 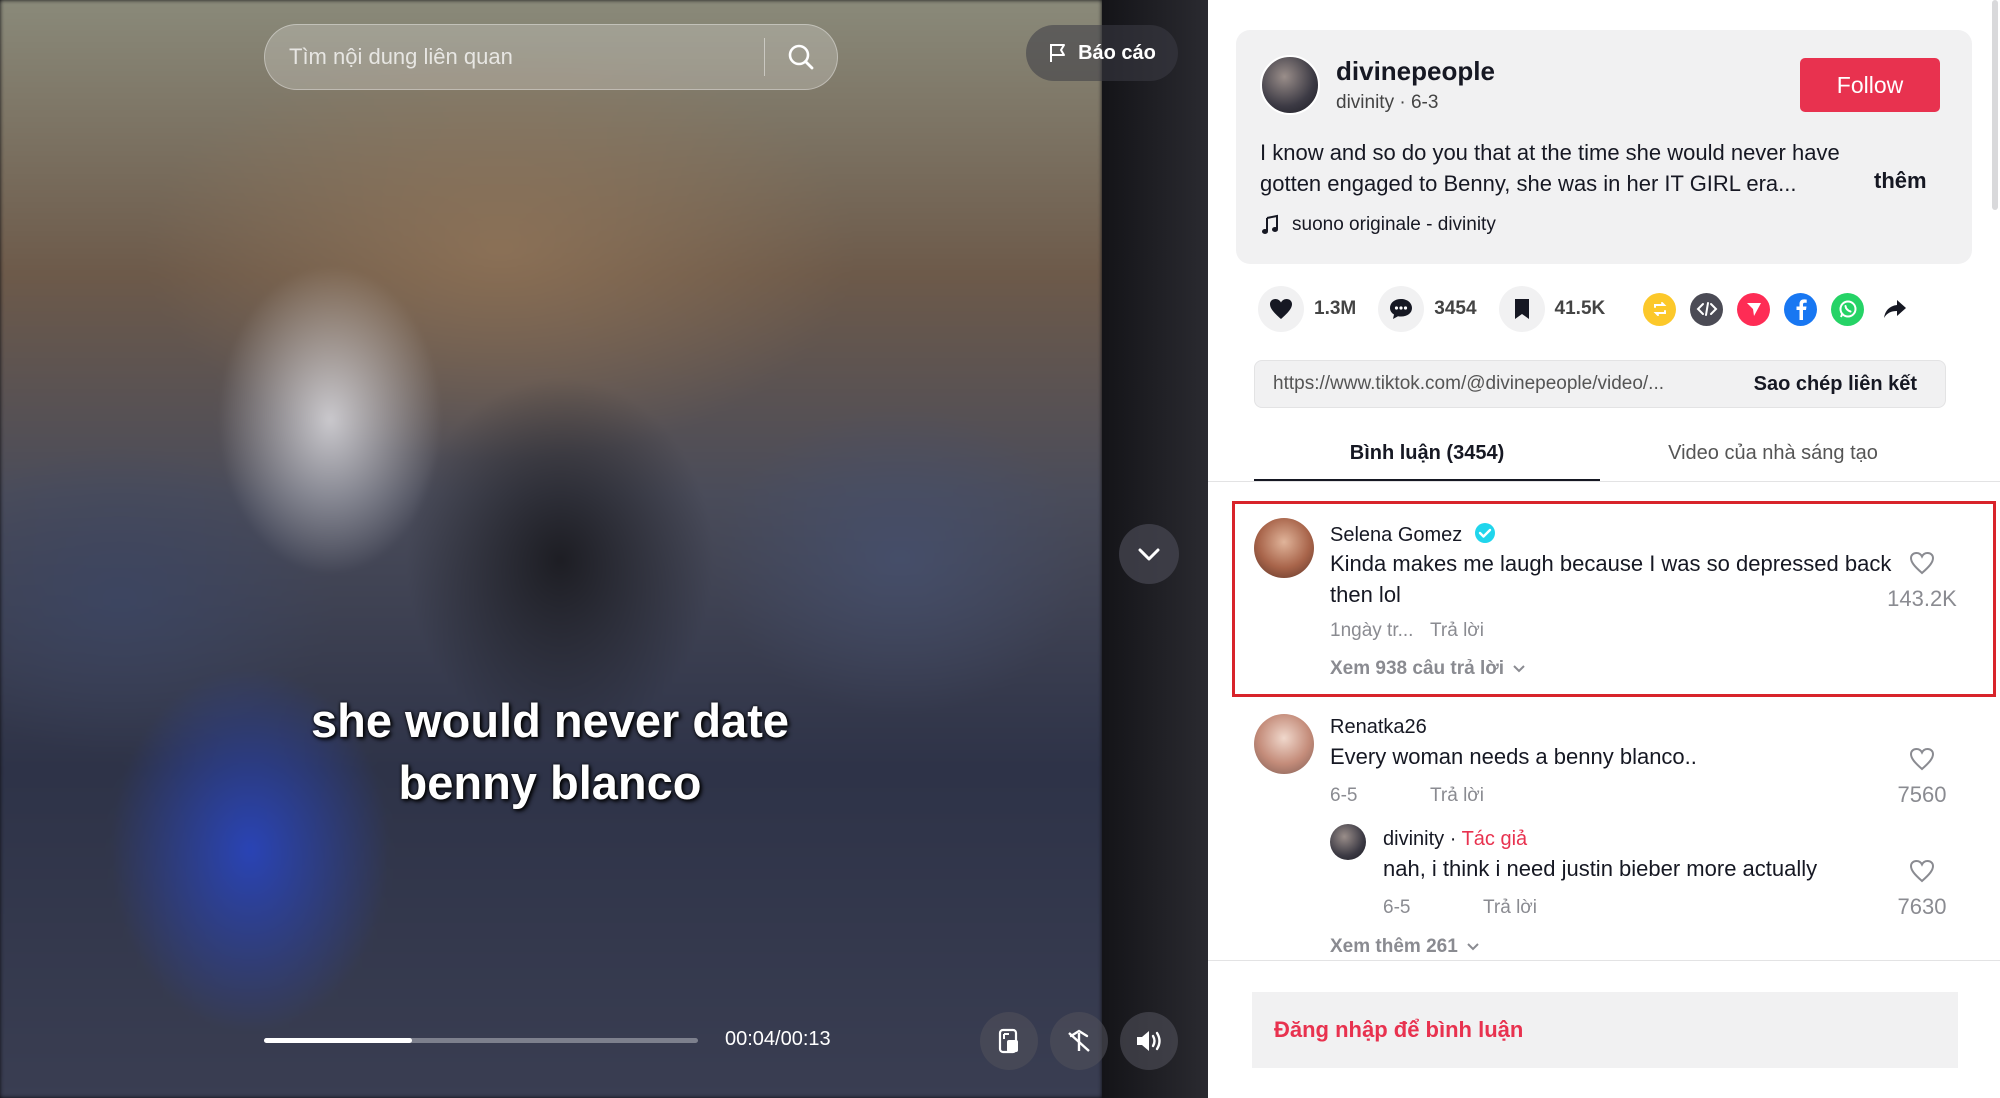 I want to click on music-link: suono originale - divinity, so click(x=1378, y=225).